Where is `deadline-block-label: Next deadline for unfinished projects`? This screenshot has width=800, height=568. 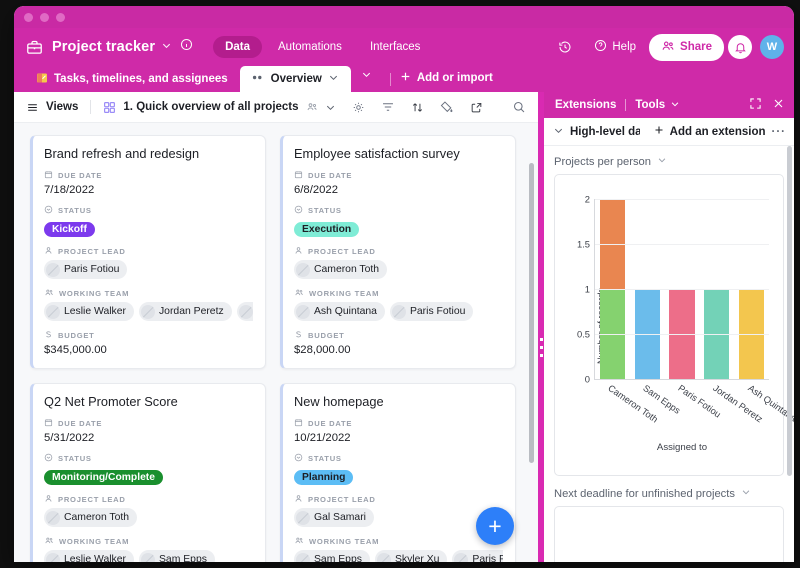 deadline-block-label: Next deadline for unfinished projects is located at coordinates (644, 493).